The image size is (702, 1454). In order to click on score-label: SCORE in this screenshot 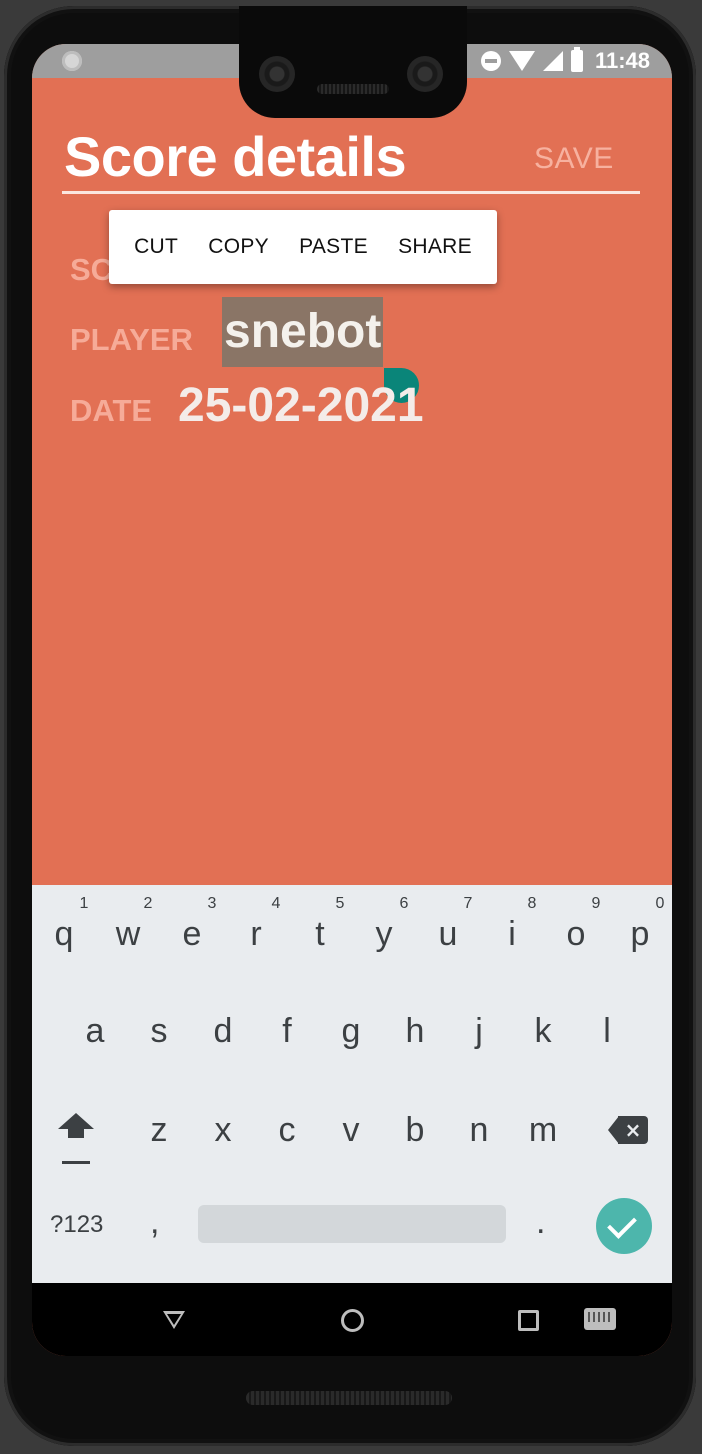, I will do `click(90, 269)`.